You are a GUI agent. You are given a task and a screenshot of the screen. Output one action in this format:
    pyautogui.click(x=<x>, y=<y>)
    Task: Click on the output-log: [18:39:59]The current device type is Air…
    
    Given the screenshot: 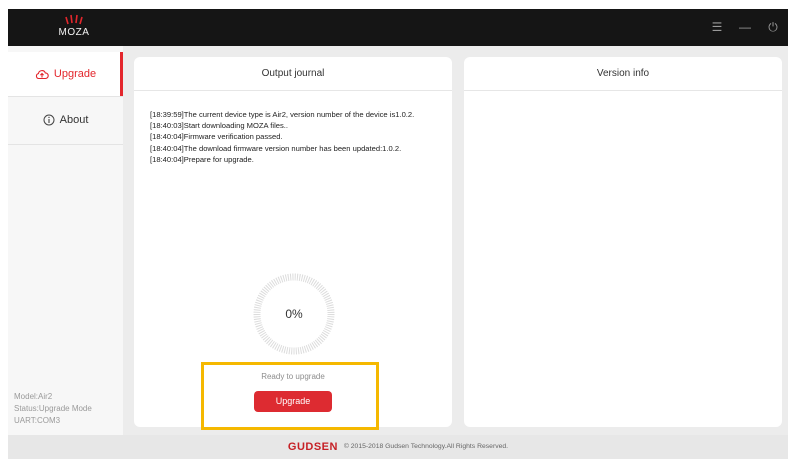 What is the action you would take?
    pyautogui.click(x=300, y=137)
    